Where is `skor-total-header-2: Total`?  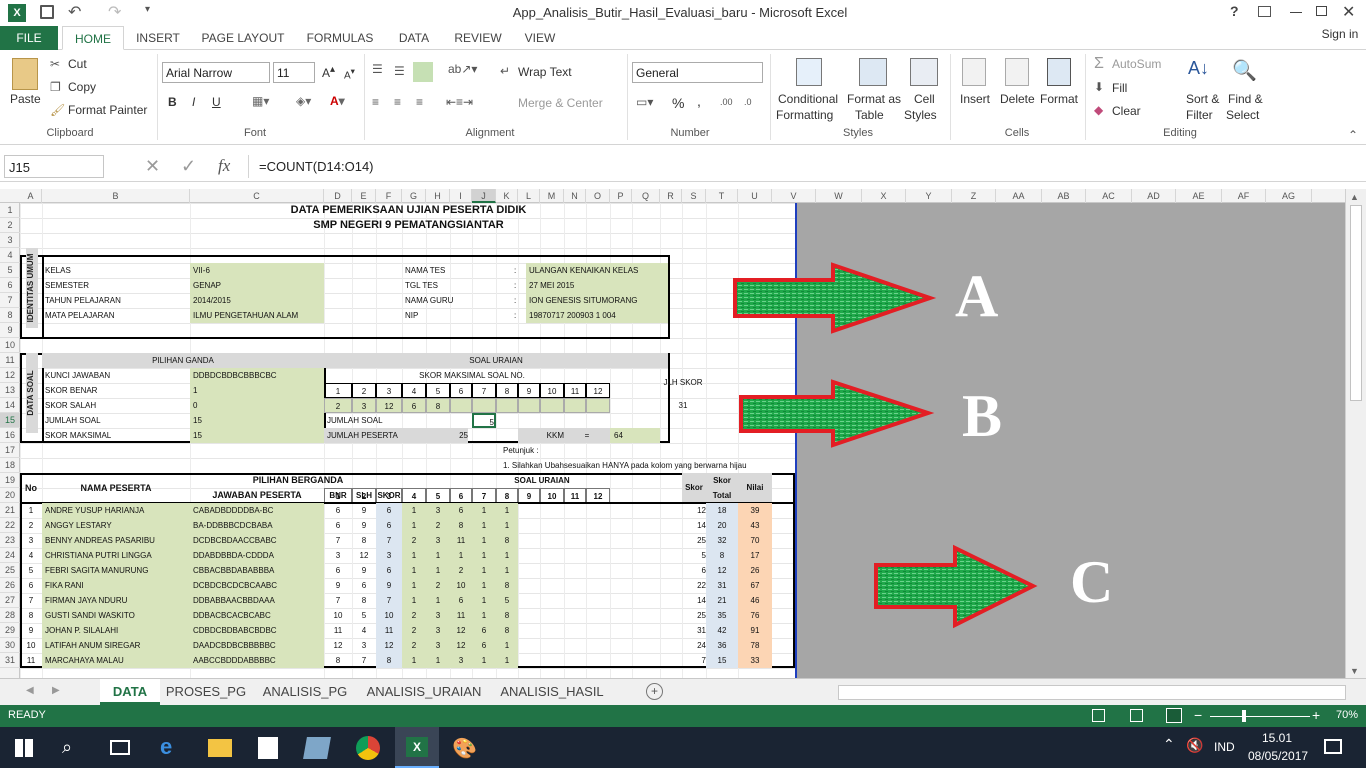
skor-total-header-2: Total is located at coordinates (722, 495).